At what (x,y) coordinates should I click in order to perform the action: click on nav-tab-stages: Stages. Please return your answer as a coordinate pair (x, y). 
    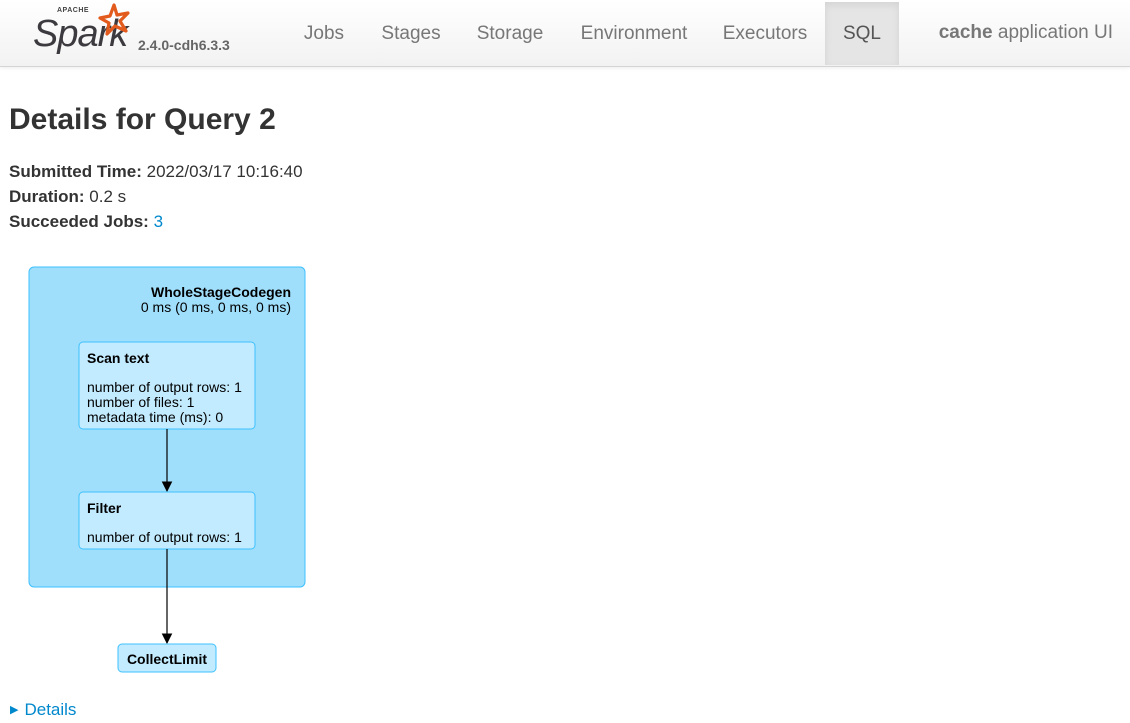
    Looking at the image, I should click on (411, 33).